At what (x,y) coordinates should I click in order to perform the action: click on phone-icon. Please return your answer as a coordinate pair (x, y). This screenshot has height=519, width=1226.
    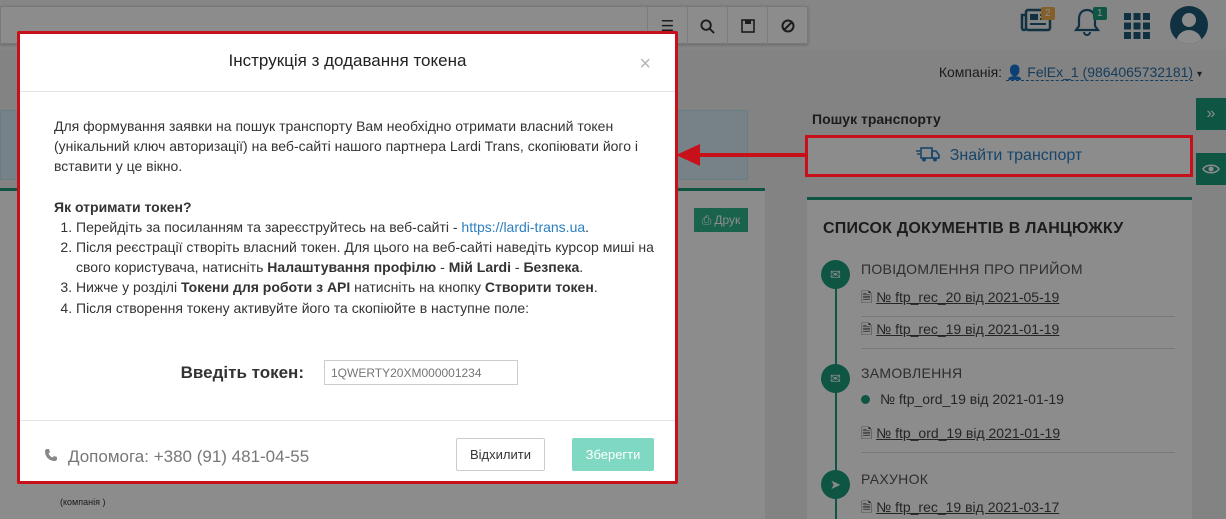
    Looking at the image, I should click on (51, 457).